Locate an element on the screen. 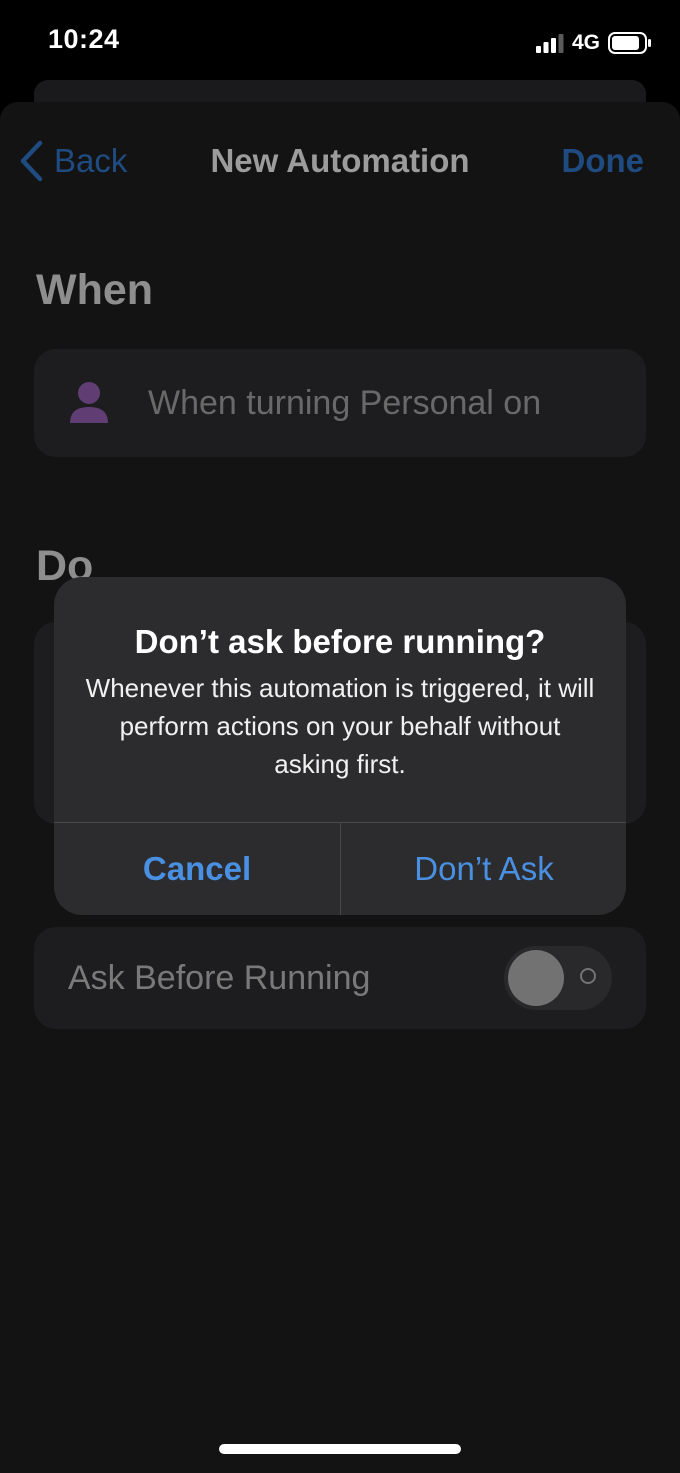 The width and height of the screenshot is (680, 1473). alert-title: Don’t ask before running? is located at coordinates (340, 641).